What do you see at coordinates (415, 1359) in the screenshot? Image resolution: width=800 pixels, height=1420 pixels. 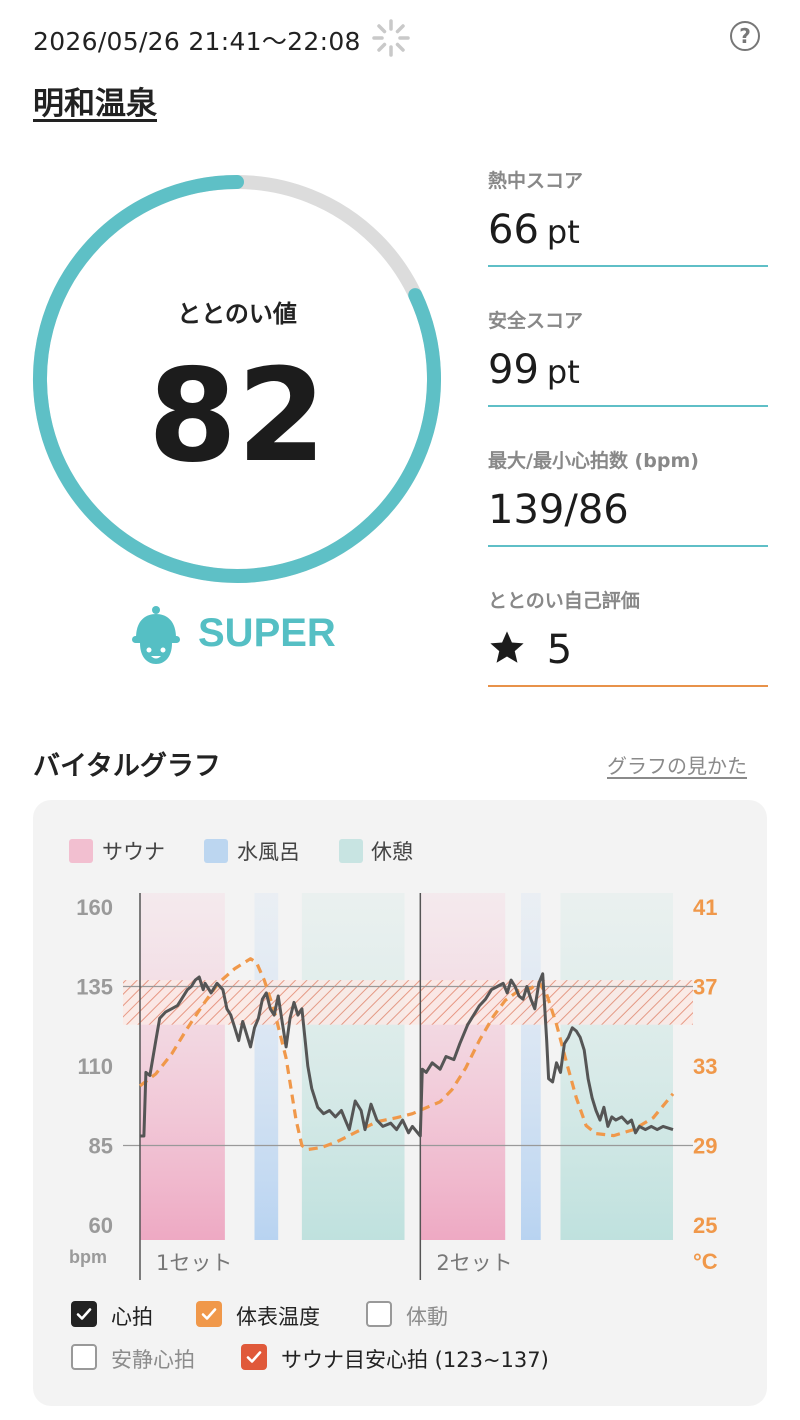 I see `sauna-target-hr-toggle-label: サウナ目安心拍 (123~137)` at bounding box center [415, 1359].